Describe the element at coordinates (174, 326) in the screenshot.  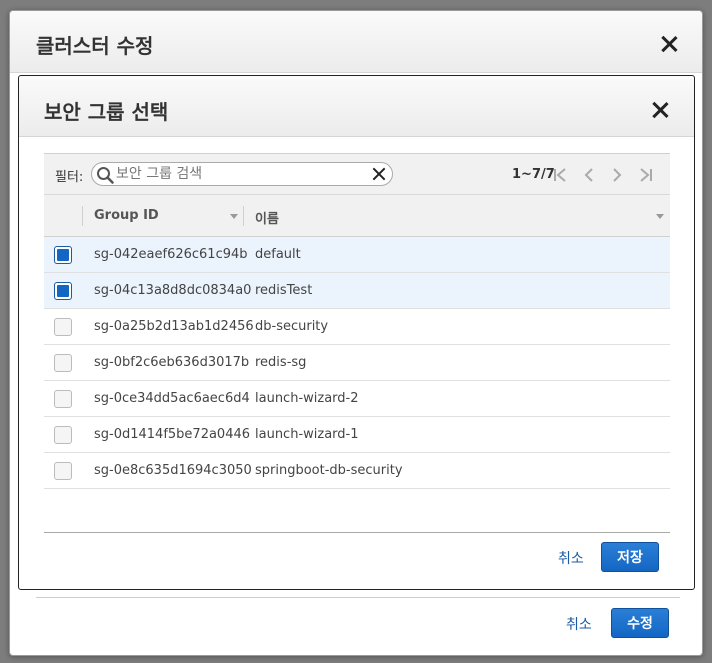
I see `group-id-cell: sg-0a25b2d13ab1d2456` at that location.